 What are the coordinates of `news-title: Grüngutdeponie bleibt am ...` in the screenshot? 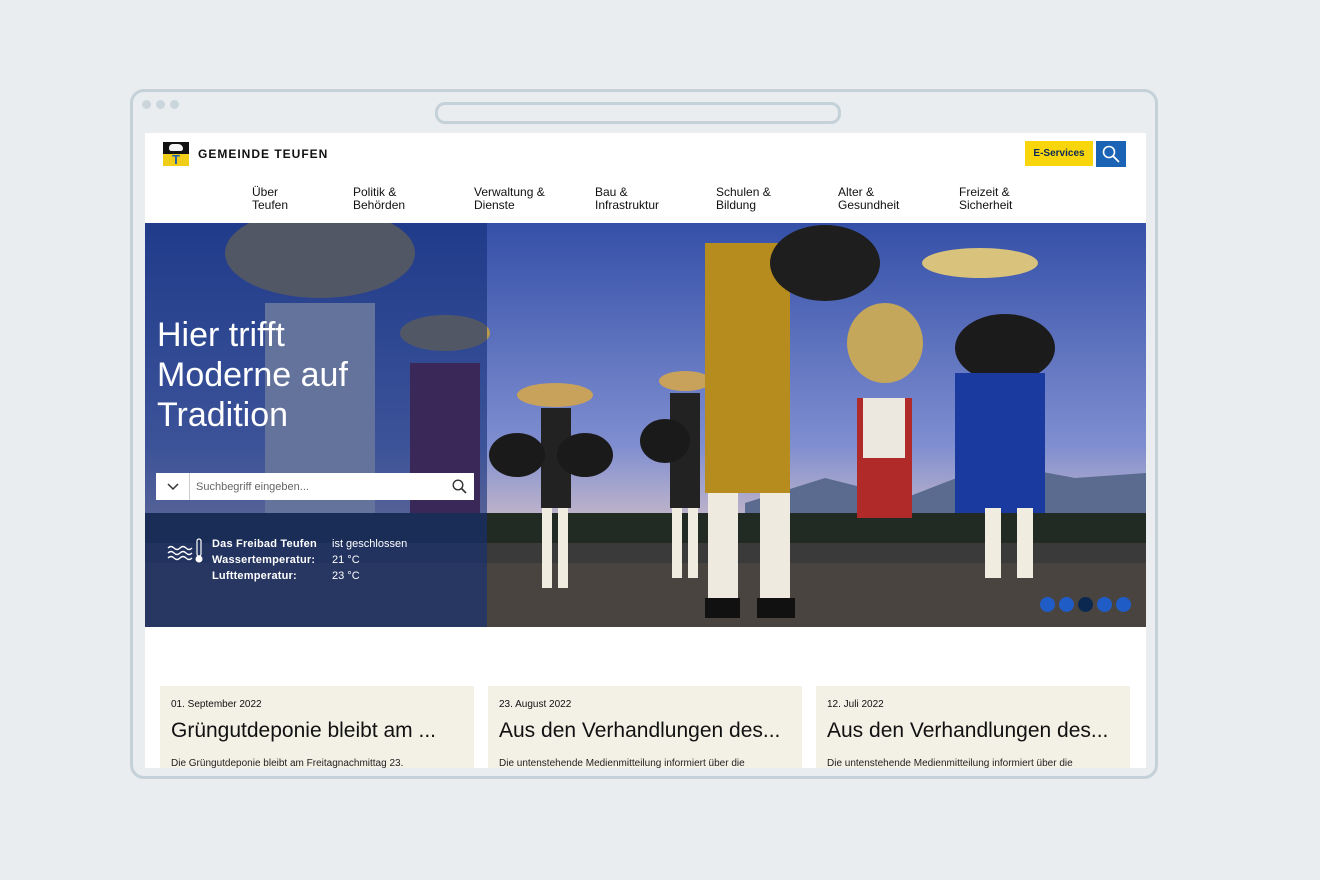 It's located at (304, 730).